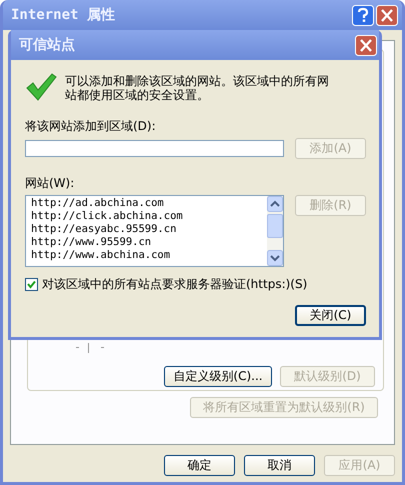 The image size is (405, 485). I want to click on website-item: http://www.abchina.com, so click(146, 255).